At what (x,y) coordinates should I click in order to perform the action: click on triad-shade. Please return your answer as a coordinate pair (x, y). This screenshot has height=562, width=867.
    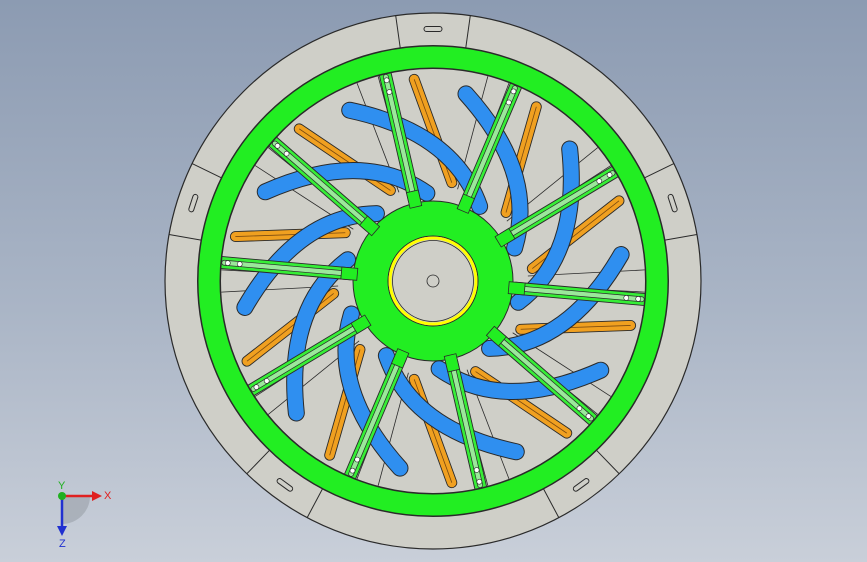
    Looking at the image, I should click on (76, 510).